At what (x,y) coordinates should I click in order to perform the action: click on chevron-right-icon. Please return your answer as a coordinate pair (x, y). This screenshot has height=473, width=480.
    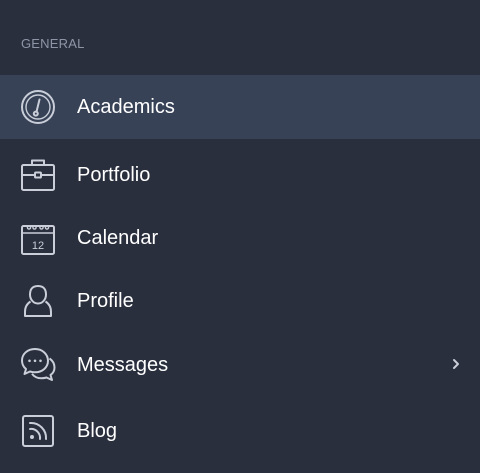
    Looking at the image, I should click on (456, 364).